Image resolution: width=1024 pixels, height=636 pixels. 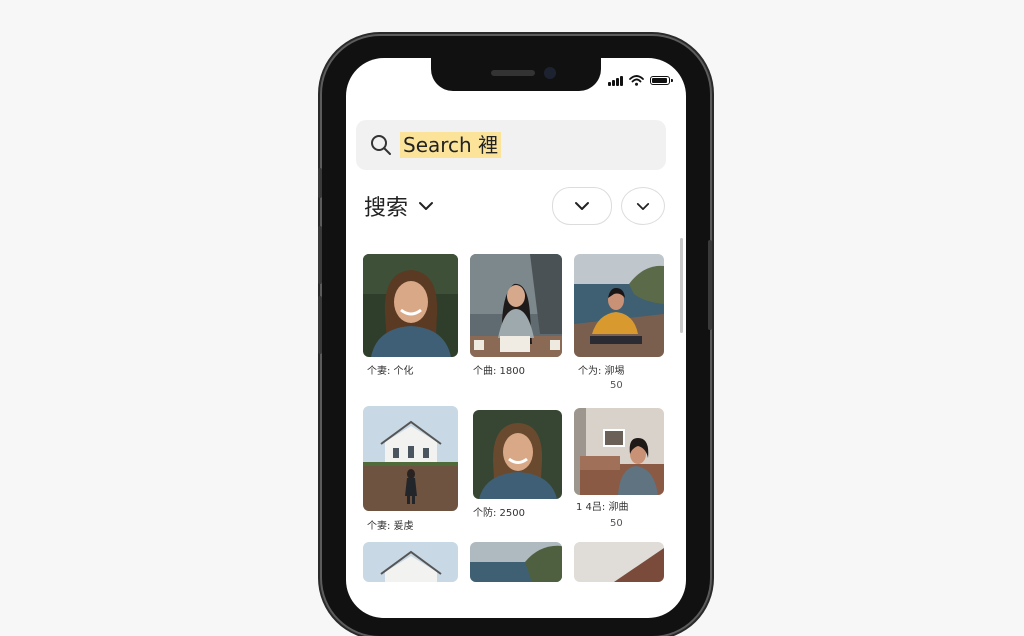 I want to click on photo-caption: 个妻: 爰虔, so click(x=390, y=526).